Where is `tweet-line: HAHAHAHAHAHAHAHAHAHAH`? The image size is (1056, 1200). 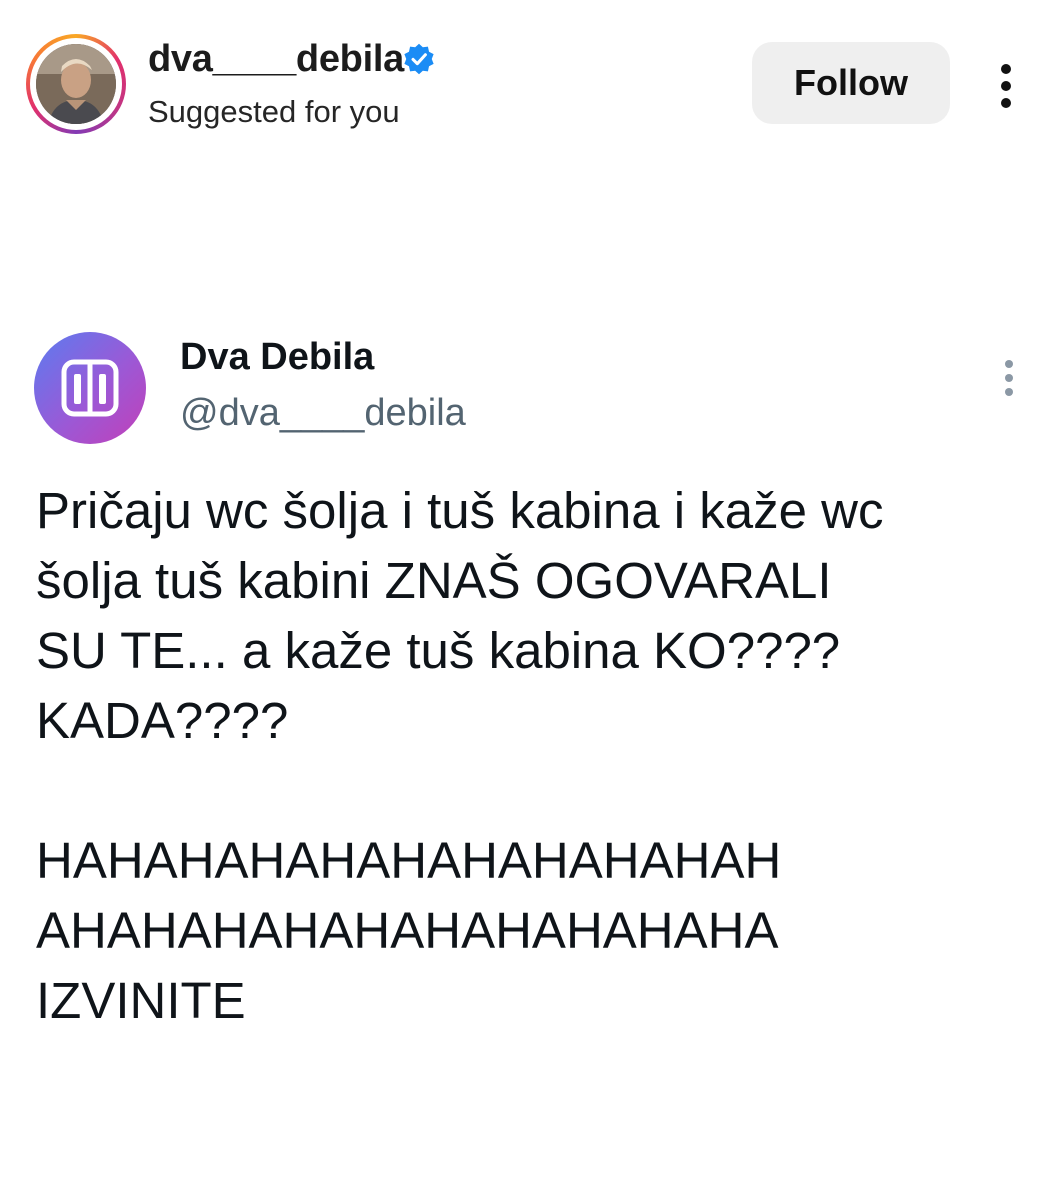 tweet-line: HAHAHAHAHAHAHAHAHAHAH is located at coordinates (409, 860).